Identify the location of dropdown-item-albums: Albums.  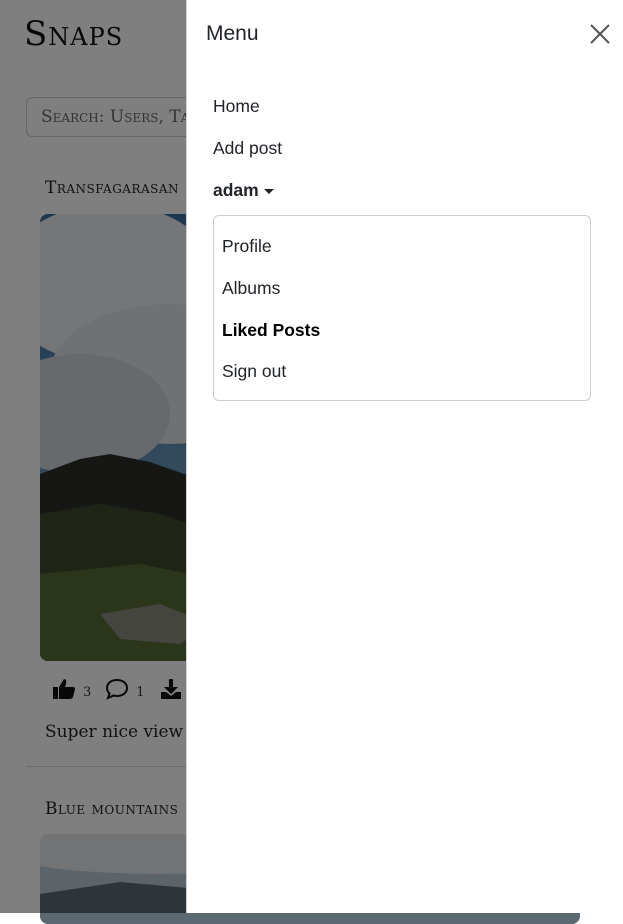
(251, 288).